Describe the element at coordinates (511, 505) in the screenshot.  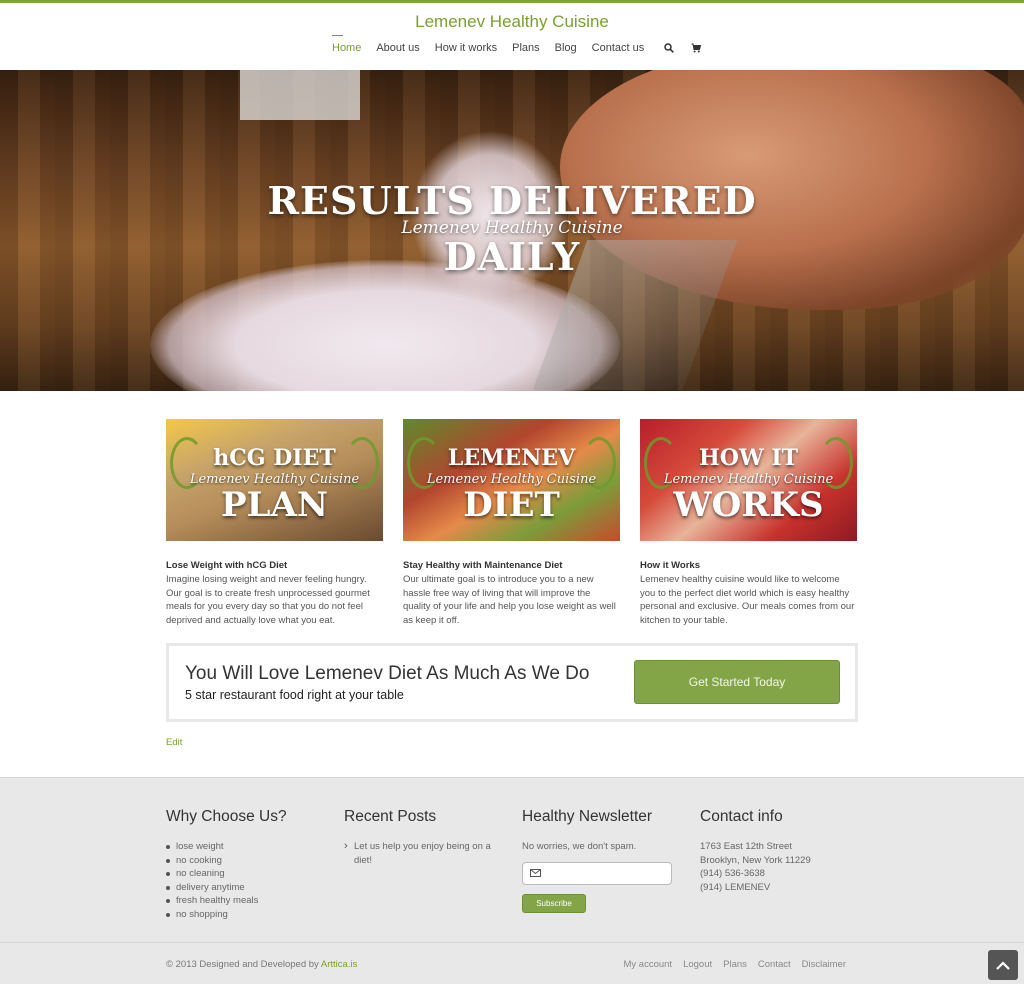
I see `feature-image-bottom-text: DIET` at that location.